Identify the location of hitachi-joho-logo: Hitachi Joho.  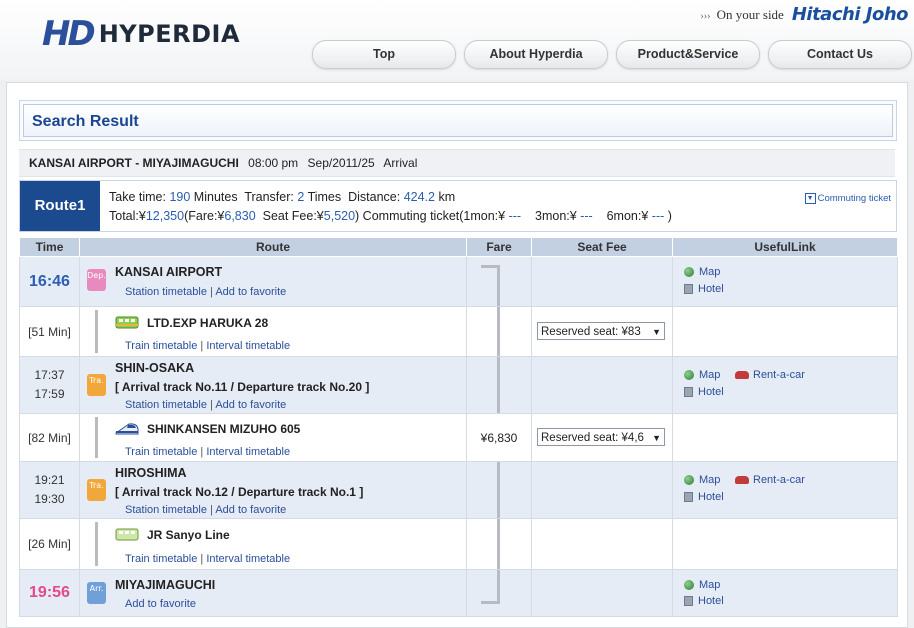
(850, 14).